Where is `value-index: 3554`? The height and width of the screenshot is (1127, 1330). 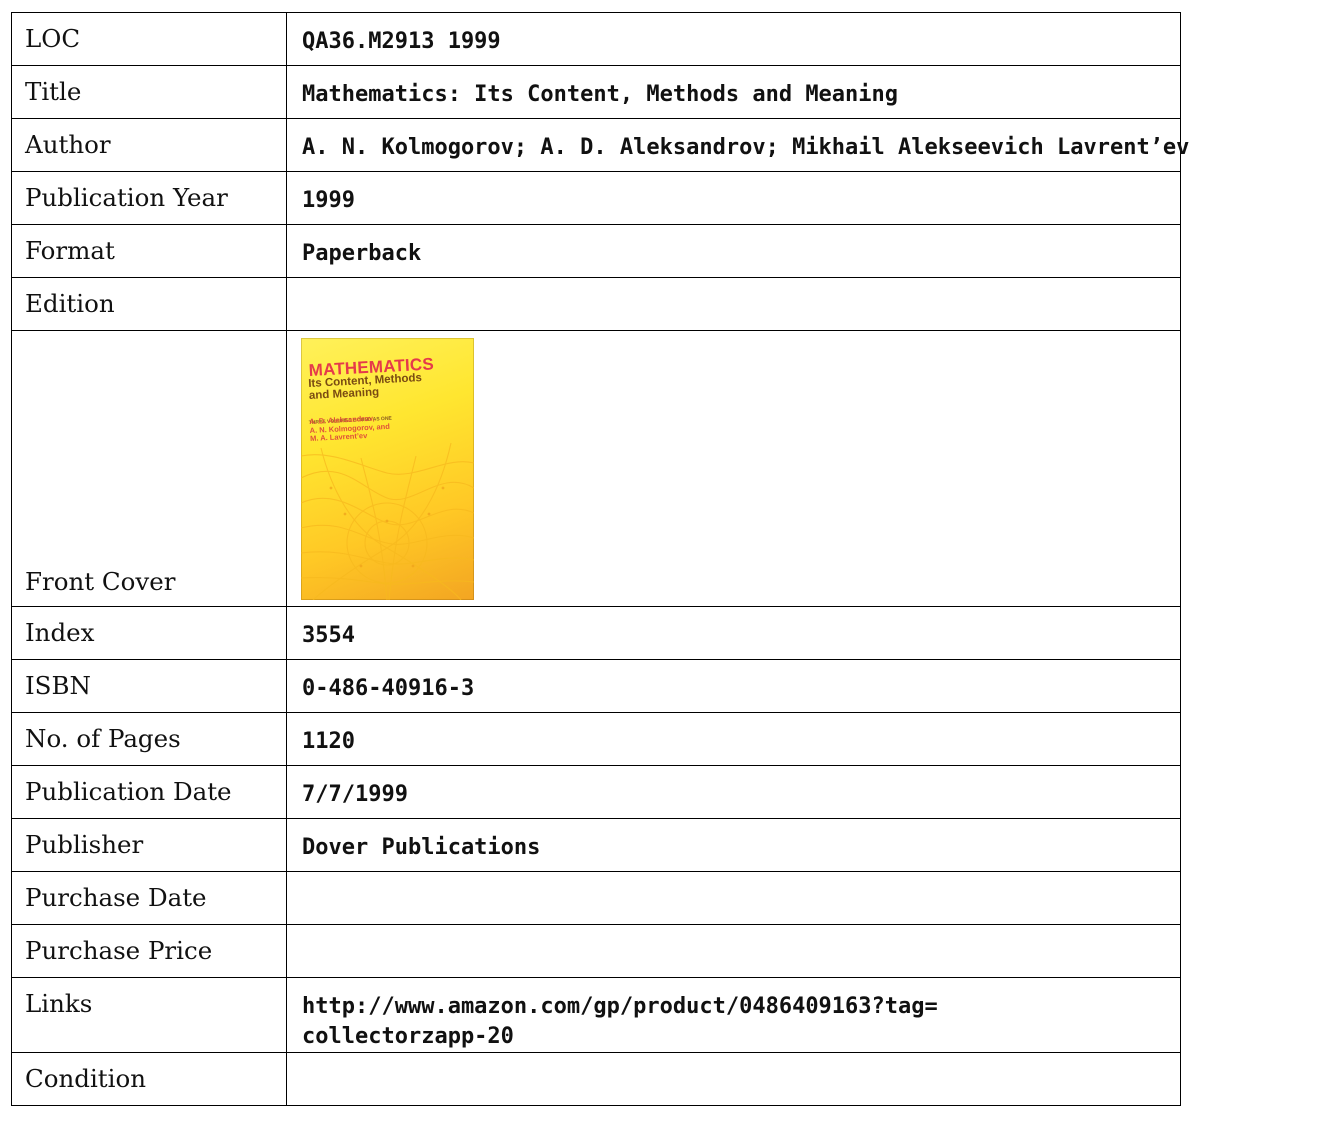
value-index: 3554 is located at coordinates (733, 633).